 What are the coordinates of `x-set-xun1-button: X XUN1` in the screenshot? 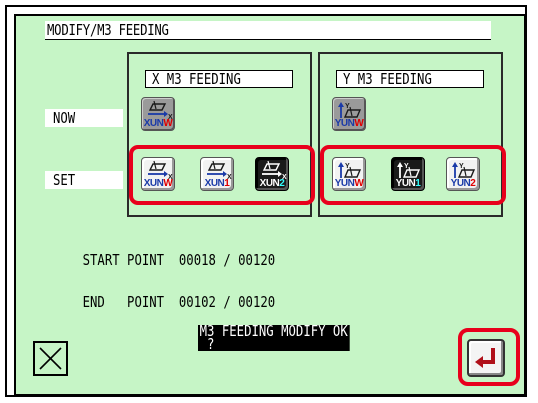 It's located at (217, 174).